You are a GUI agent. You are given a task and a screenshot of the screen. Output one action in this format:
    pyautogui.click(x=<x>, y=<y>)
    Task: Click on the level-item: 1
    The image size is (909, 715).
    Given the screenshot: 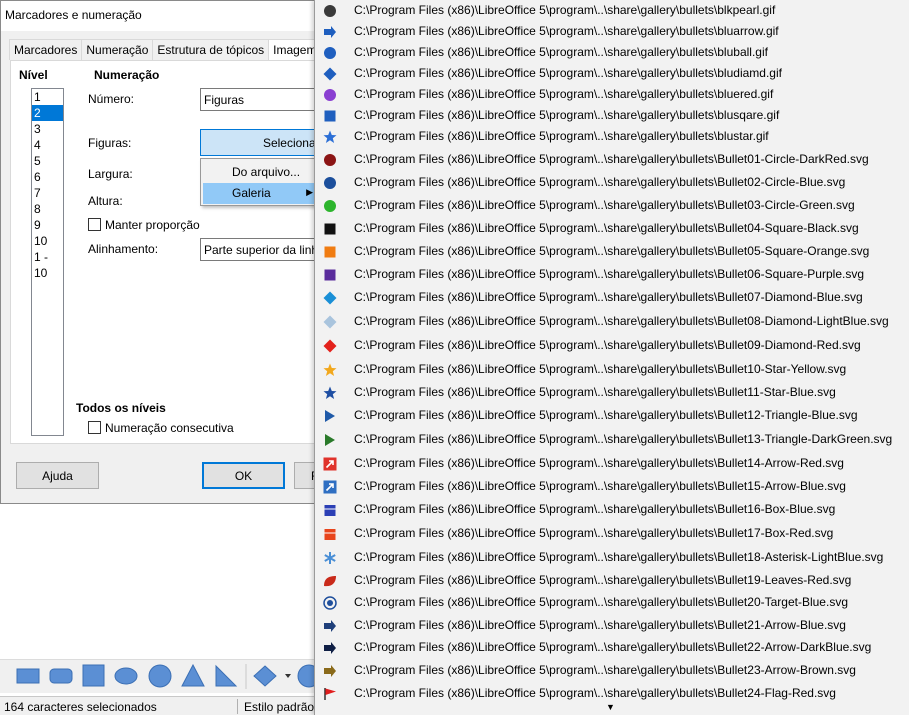 What is the action you would take?
    pyautogui.click(x=47, y=97)
    